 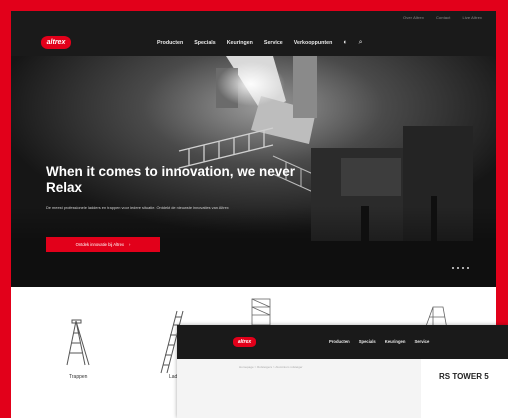 I want to click on topbar-link: Contact, so click(x=443, y=17).